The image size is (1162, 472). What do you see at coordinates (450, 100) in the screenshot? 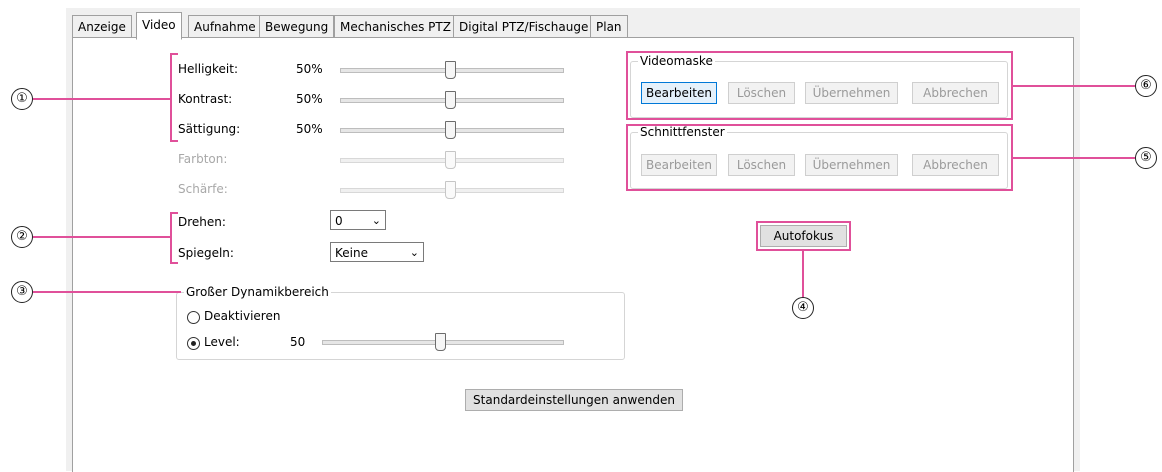
I see `contrast-slider-thumb` at bounding box center [450, 100].